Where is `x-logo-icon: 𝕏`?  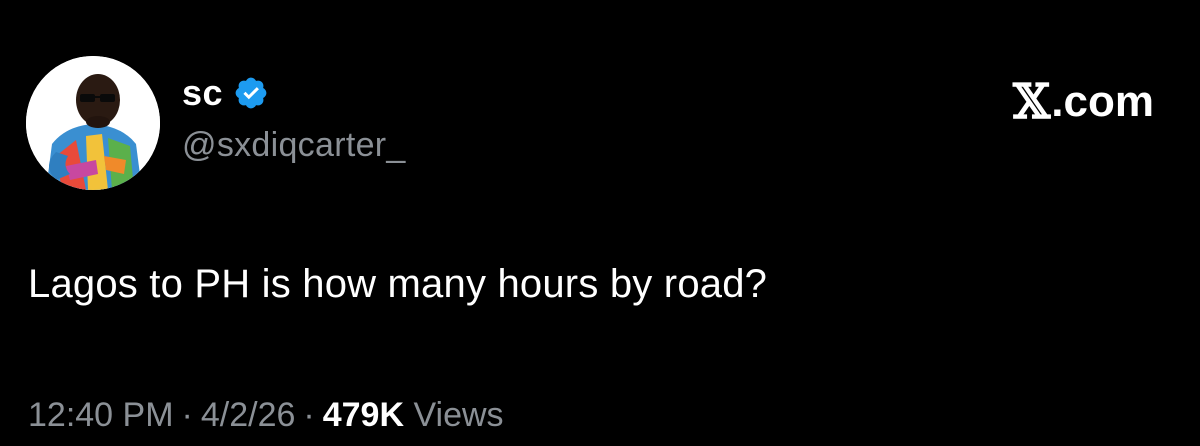 x-logo-icon: 𝕏 is located at coordinates (1032, 102).